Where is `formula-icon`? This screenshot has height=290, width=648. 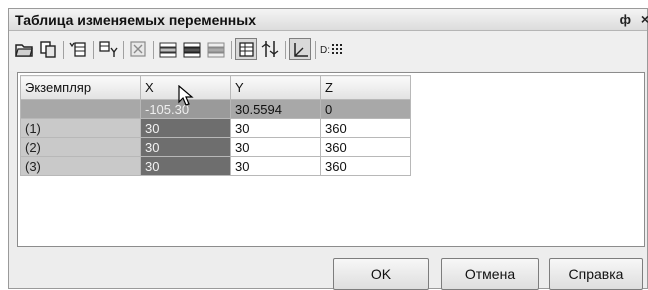
formula-icon is located at coordinates (108, 49).